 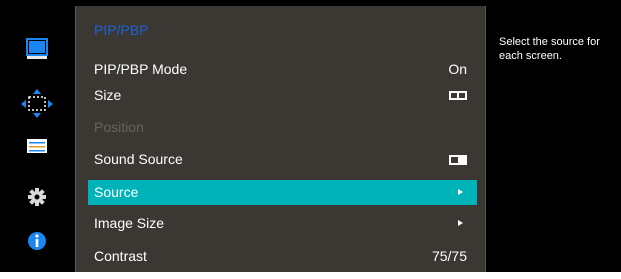 I want to click on menu-item-position: Position, so click(x=282, y=127).